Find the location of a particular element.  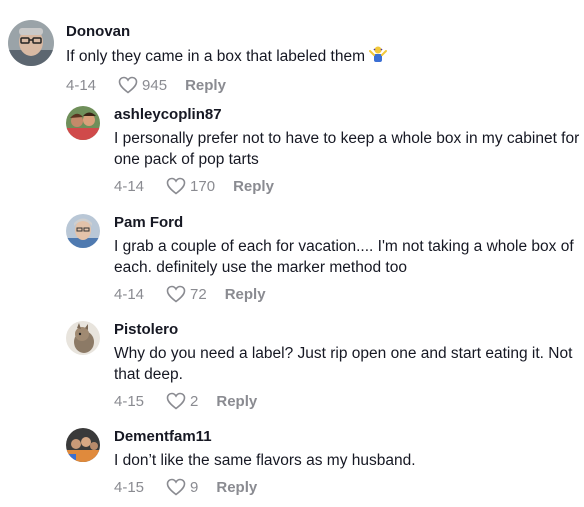

username: Pistolero is located at coordinates (347, 330).